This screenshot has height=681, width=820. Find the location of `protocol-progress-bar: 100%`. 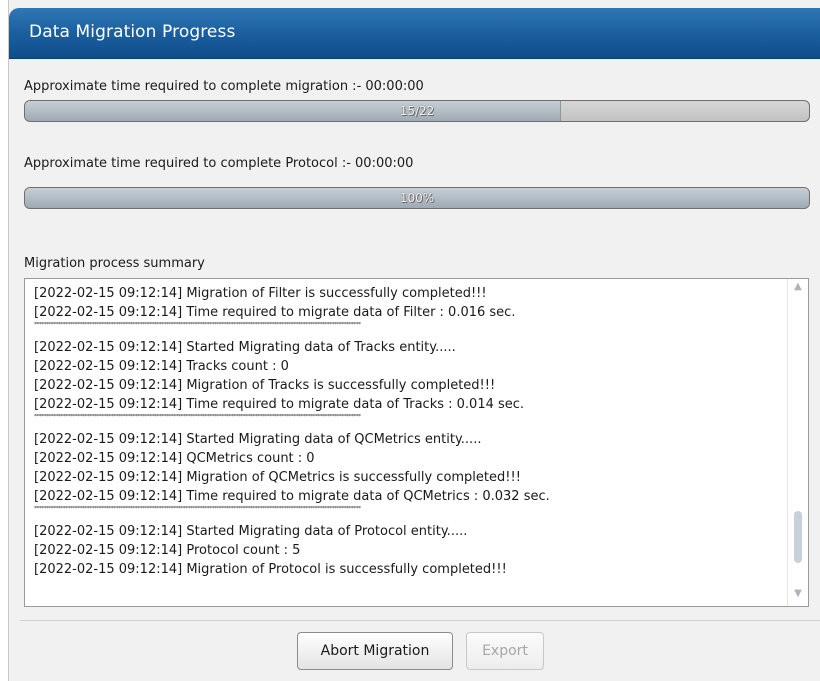

protocol-progress-bar: 100% is located at coordinates (417, 198).